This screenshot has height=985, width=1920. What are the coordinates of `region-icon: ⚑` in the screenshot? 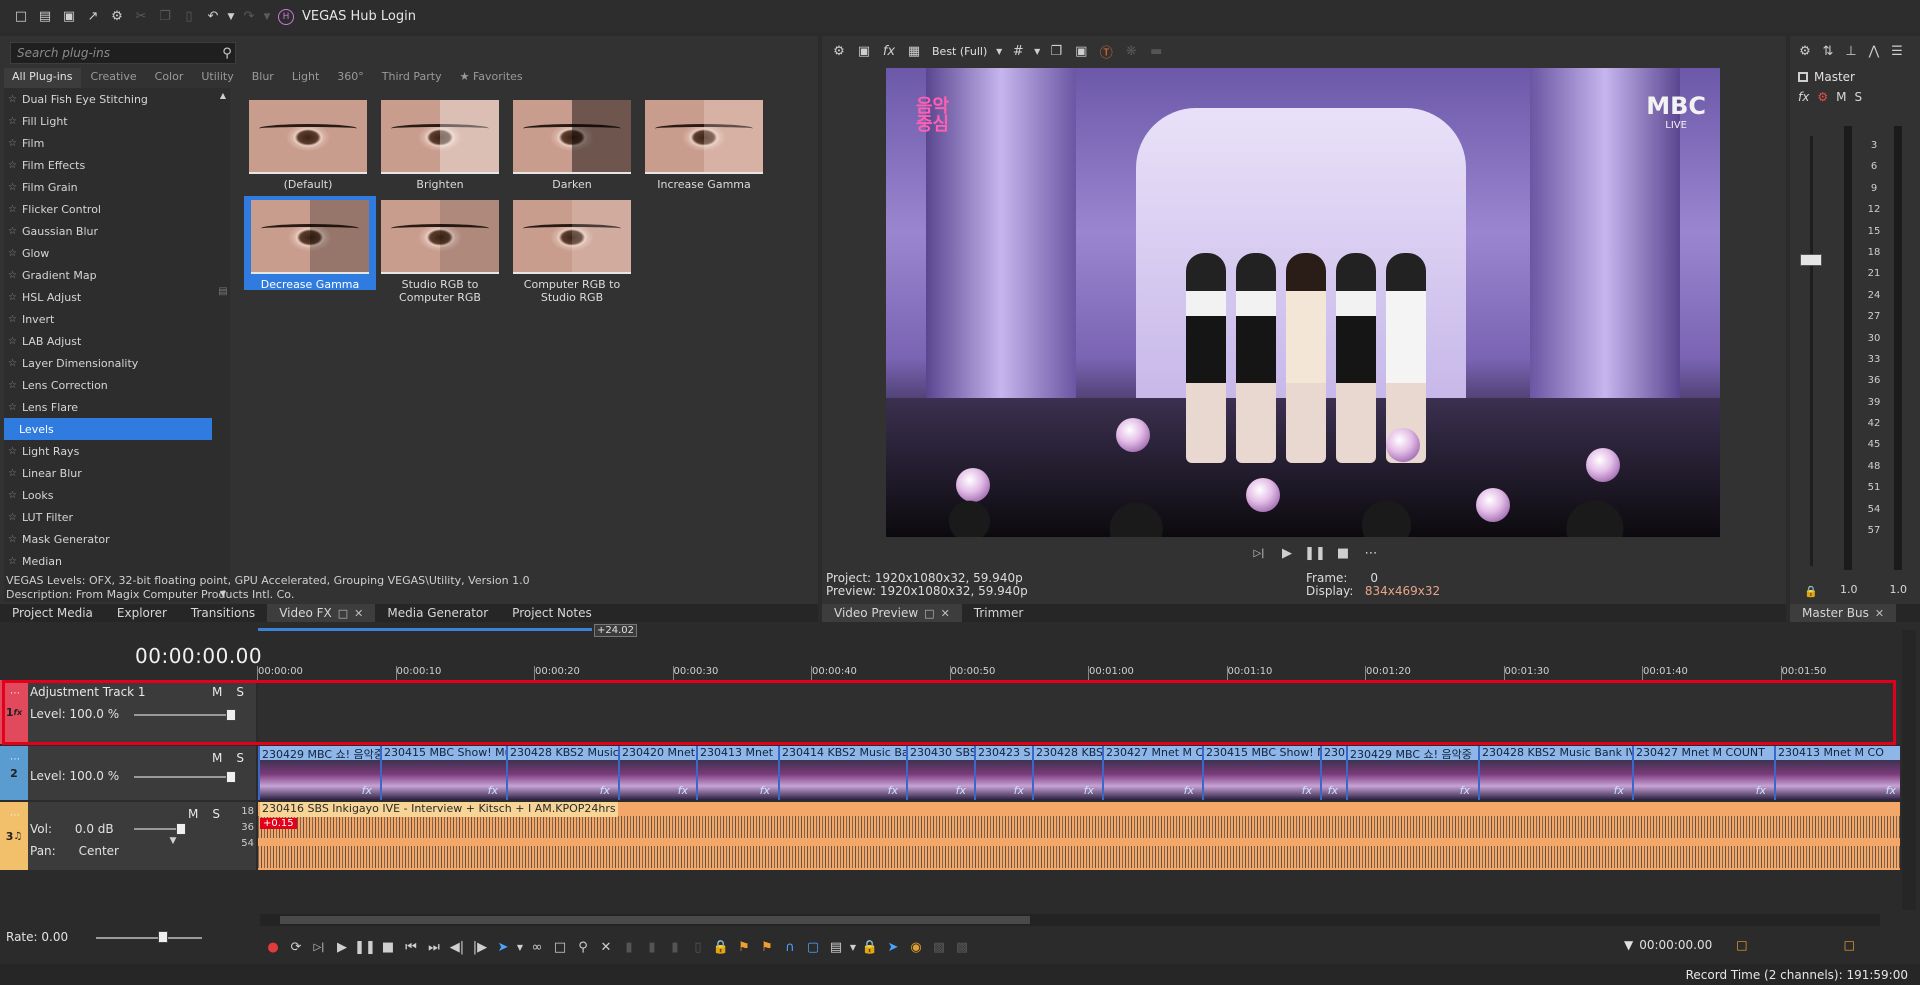 It's located at (767, 947).